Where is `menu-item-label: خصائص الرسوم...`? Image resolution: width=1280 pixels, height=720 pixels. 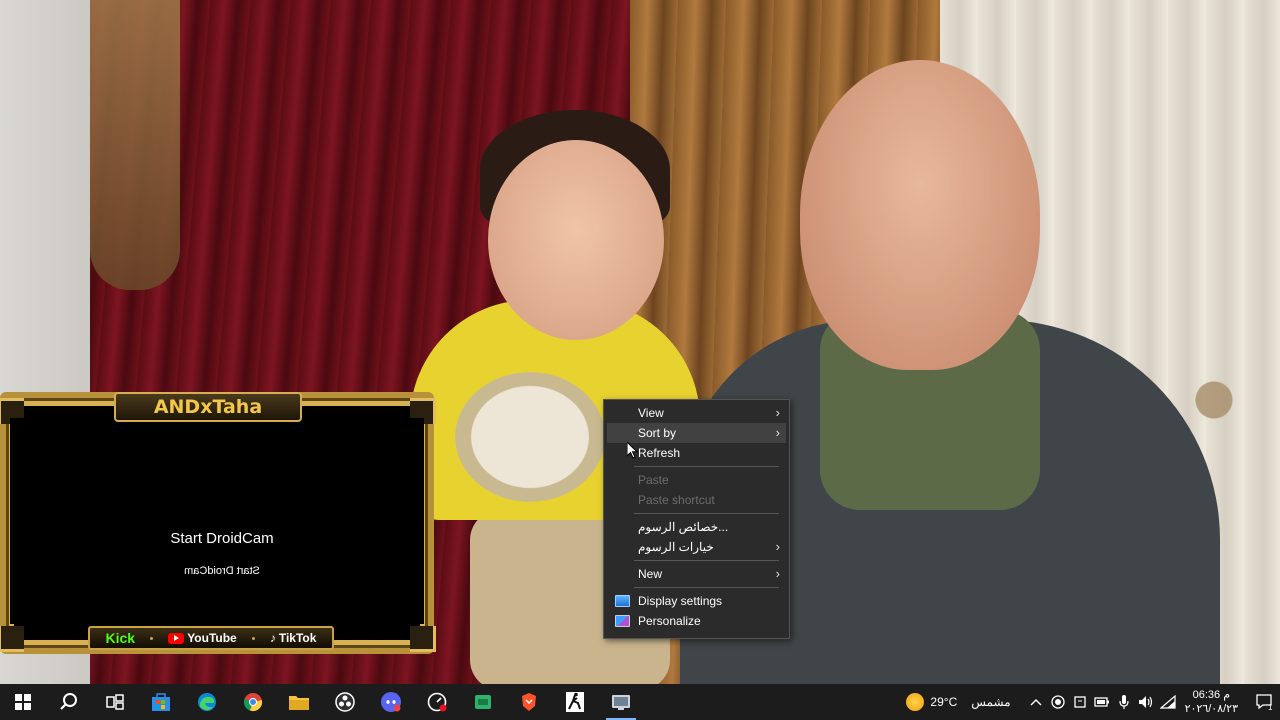 menu-item-label: خصائص الرسوم... is located at coordinates (683, 527).